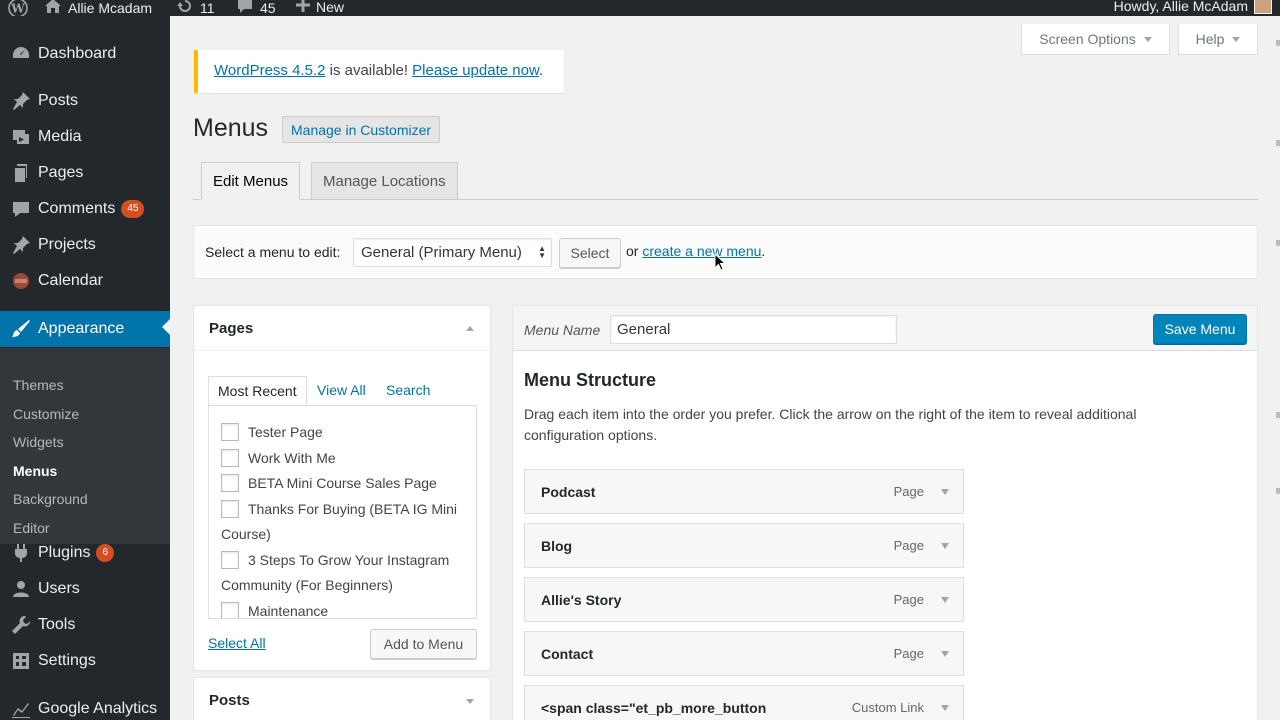  I want to click on menu-item-row: Podcast Page, so click(744, 491).